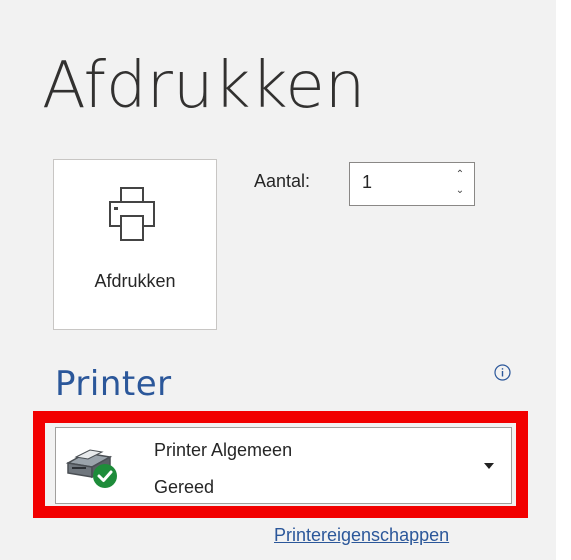  Describe the element at coordinates (204, 86) in the screenshot. I see `page-title: Afdrukken` at that location.